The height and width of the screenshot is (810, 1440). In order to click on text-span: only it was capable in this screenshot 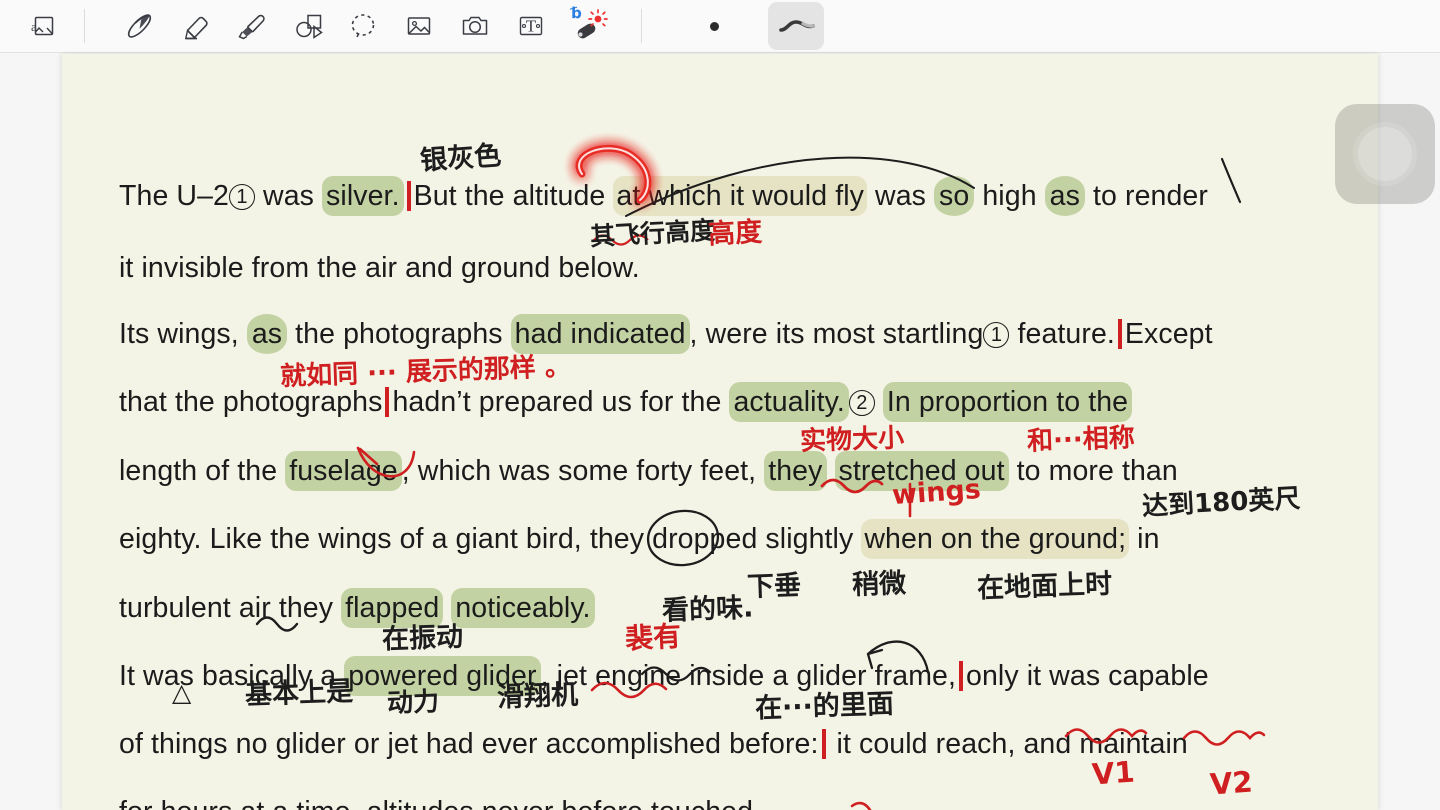, I will do `click(1087, 676)`.